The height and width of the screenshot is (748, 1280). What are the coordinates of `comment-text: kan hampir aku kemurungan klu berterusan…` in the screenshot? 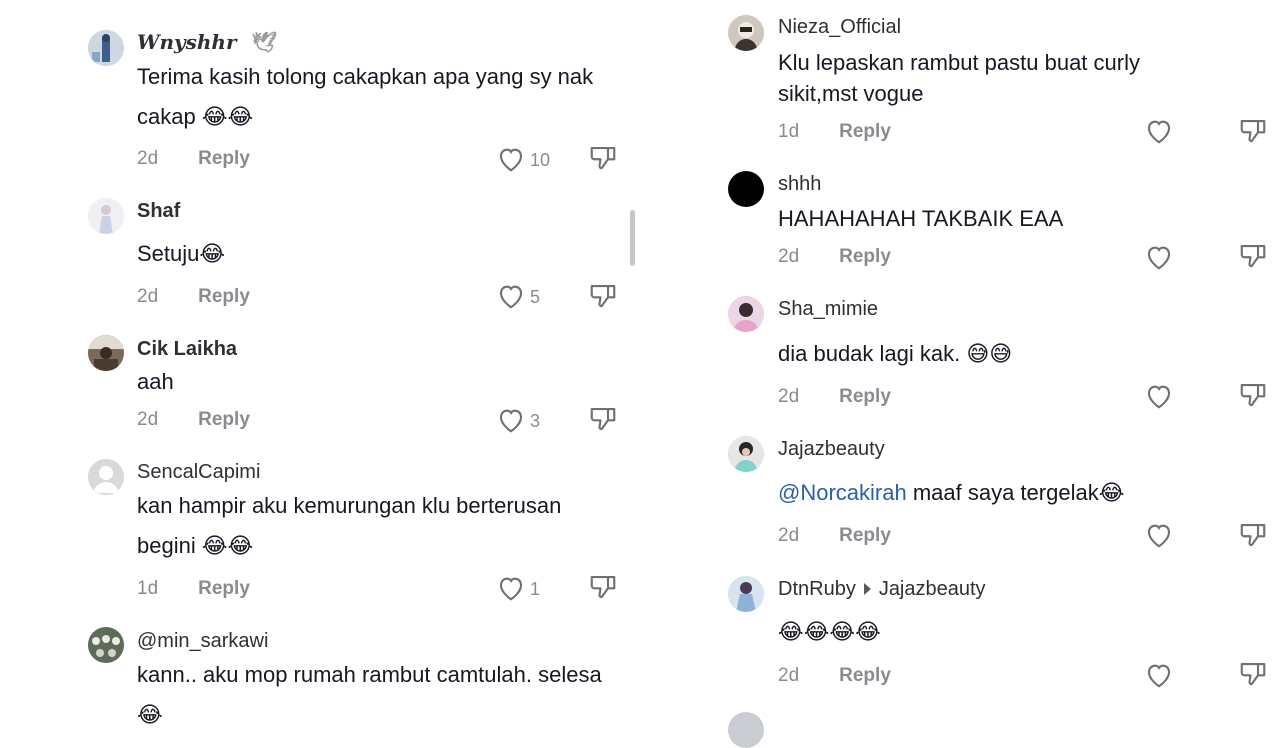 It's located at (349, 525).